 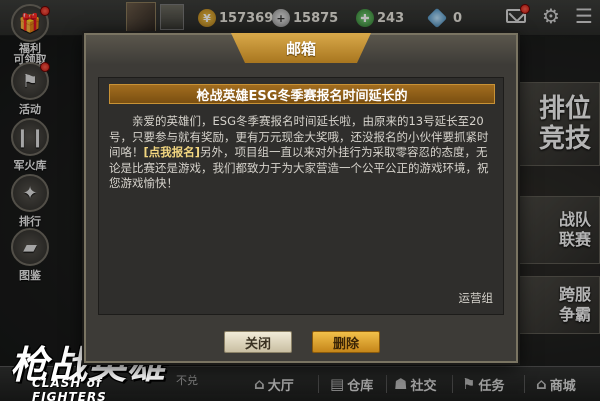 I want to click on mail-subject: 枪战英雄ESG冬季赛报名时间延长的, so click(x=302, y=94).